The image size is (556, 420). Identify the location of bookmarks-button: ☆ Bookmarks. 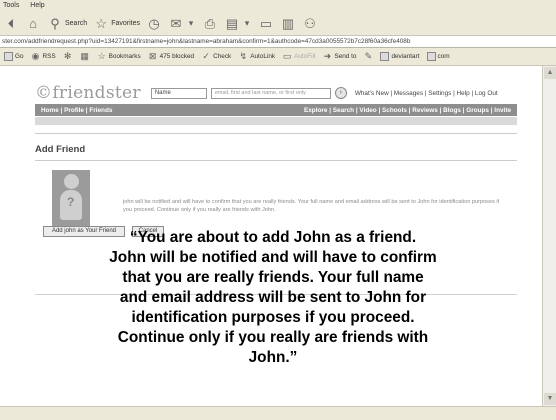
(119, 57).